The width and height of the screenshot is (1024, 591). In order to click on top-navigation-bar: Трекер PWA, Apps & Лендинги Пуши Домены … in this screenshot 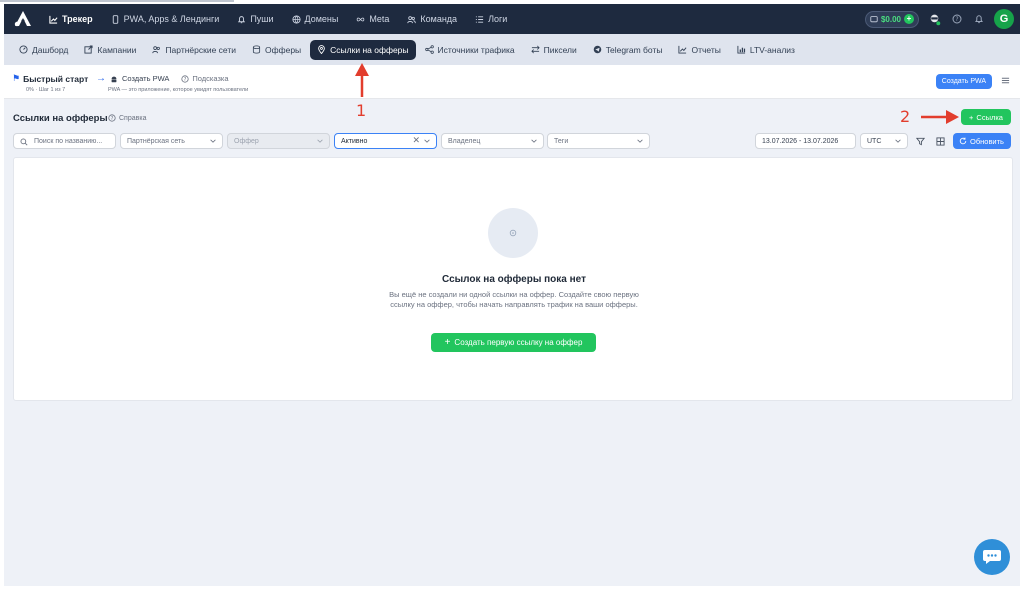, I will do `click(512, 19)`.